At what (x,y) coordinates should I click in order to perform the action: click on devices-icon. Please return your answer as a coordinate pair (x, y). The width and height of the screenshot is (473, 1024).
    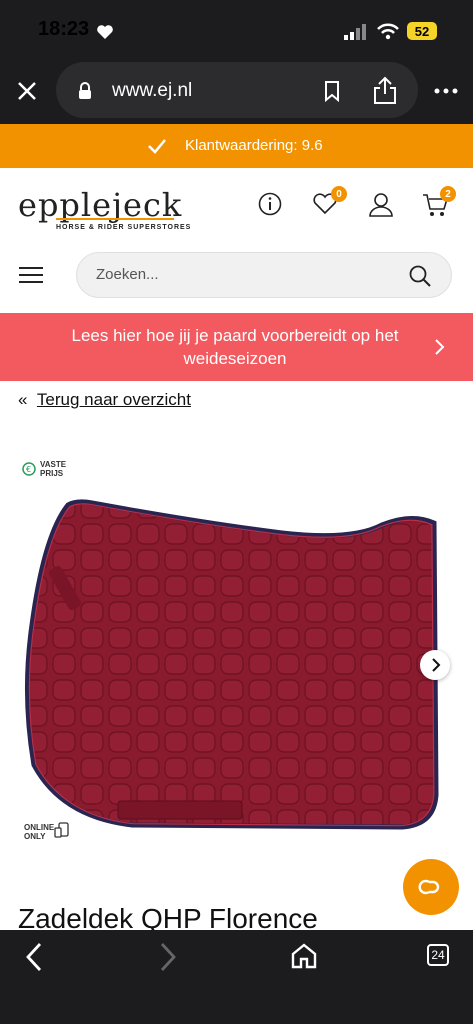
    Looking at the image, I should click on (61, 830).